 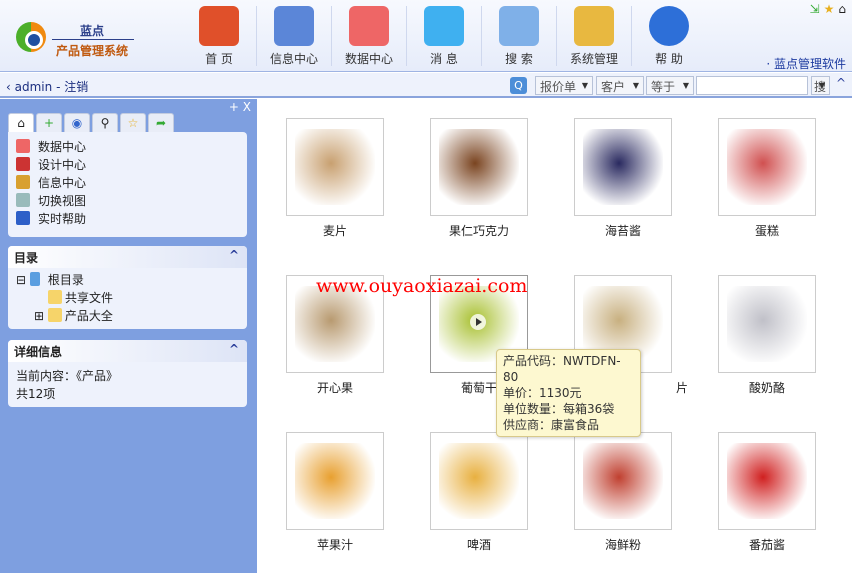 I want to click on directory-panel: 目录 ^ ⊟ 根目录 共享文件 ⊞ 产品大全, so click(x=127, y=287).